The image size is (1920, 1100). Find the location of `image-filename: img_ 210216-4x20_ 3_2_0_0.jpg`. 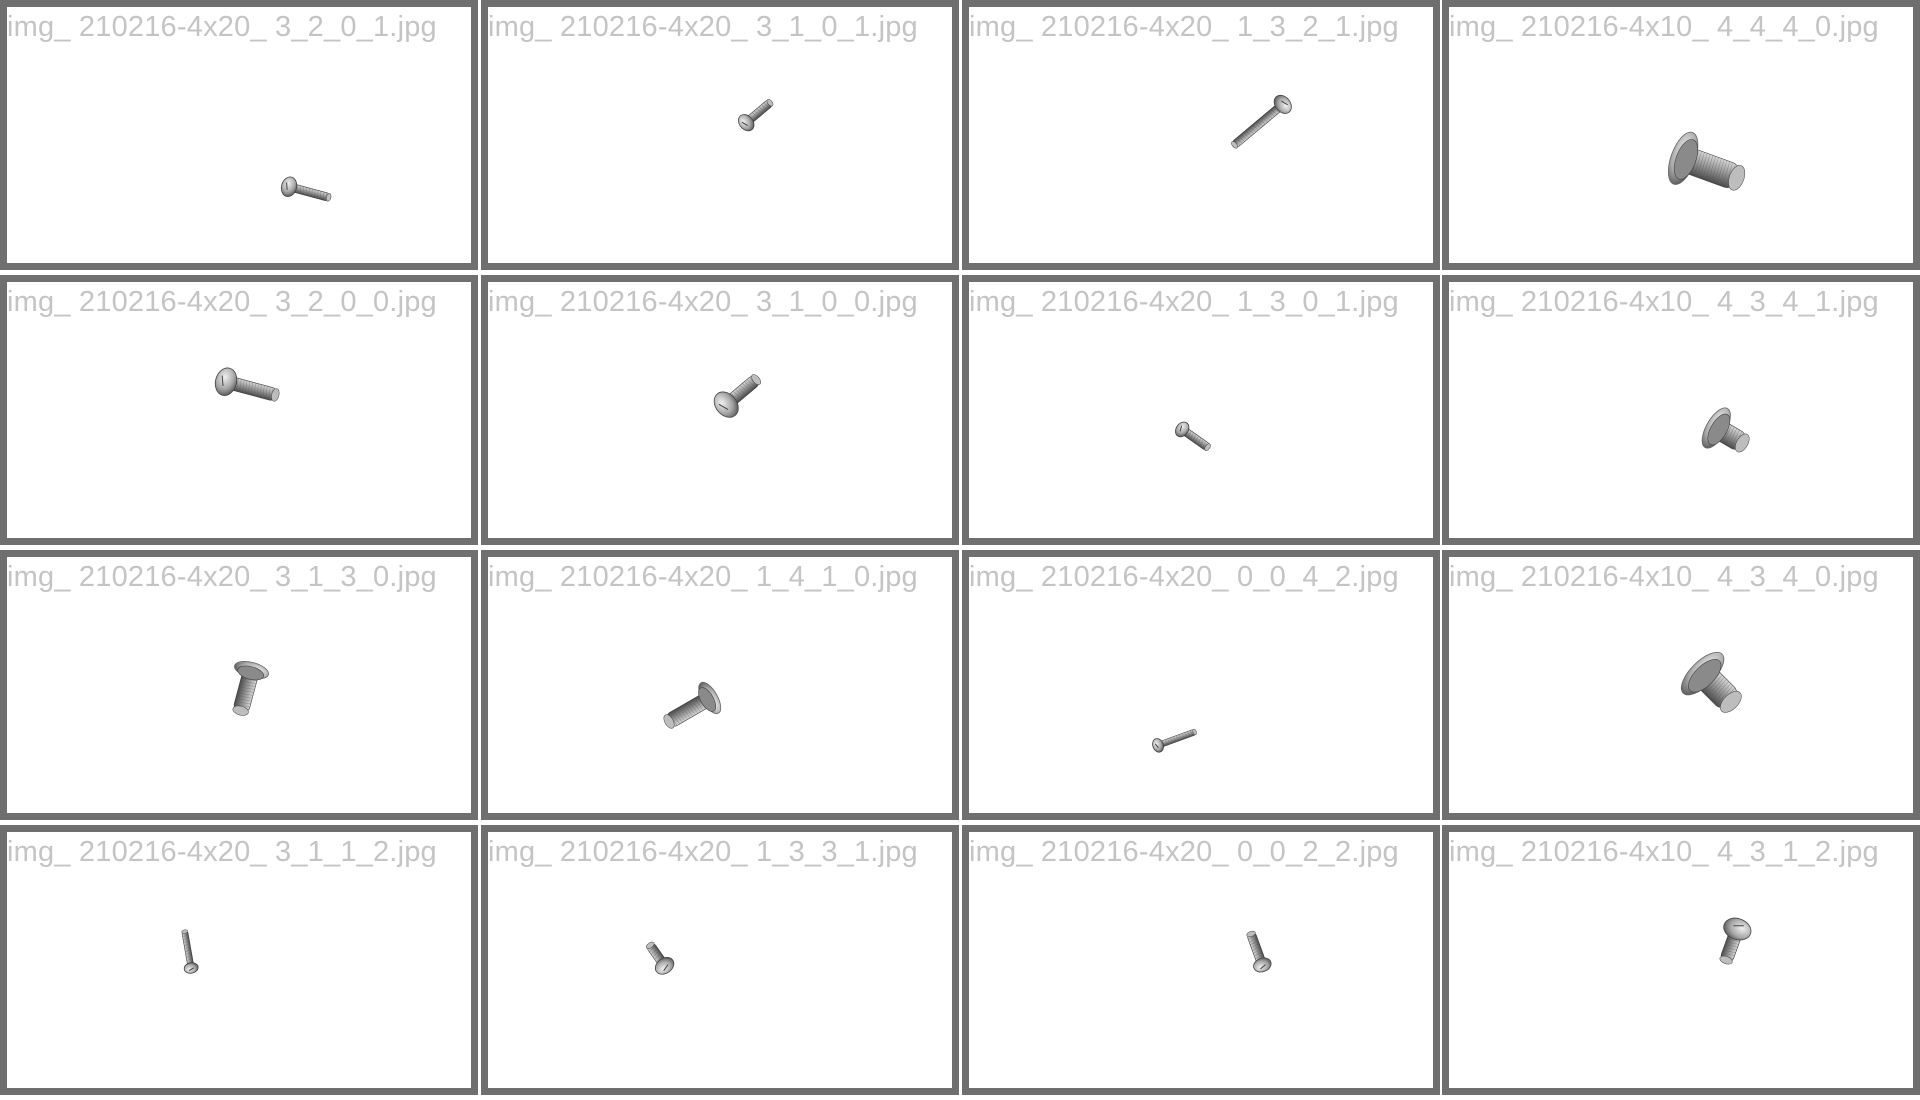

image-filename: img_ 210216-4x20_ 3_2_0_0.jpg is located at coordinates (222, 302).